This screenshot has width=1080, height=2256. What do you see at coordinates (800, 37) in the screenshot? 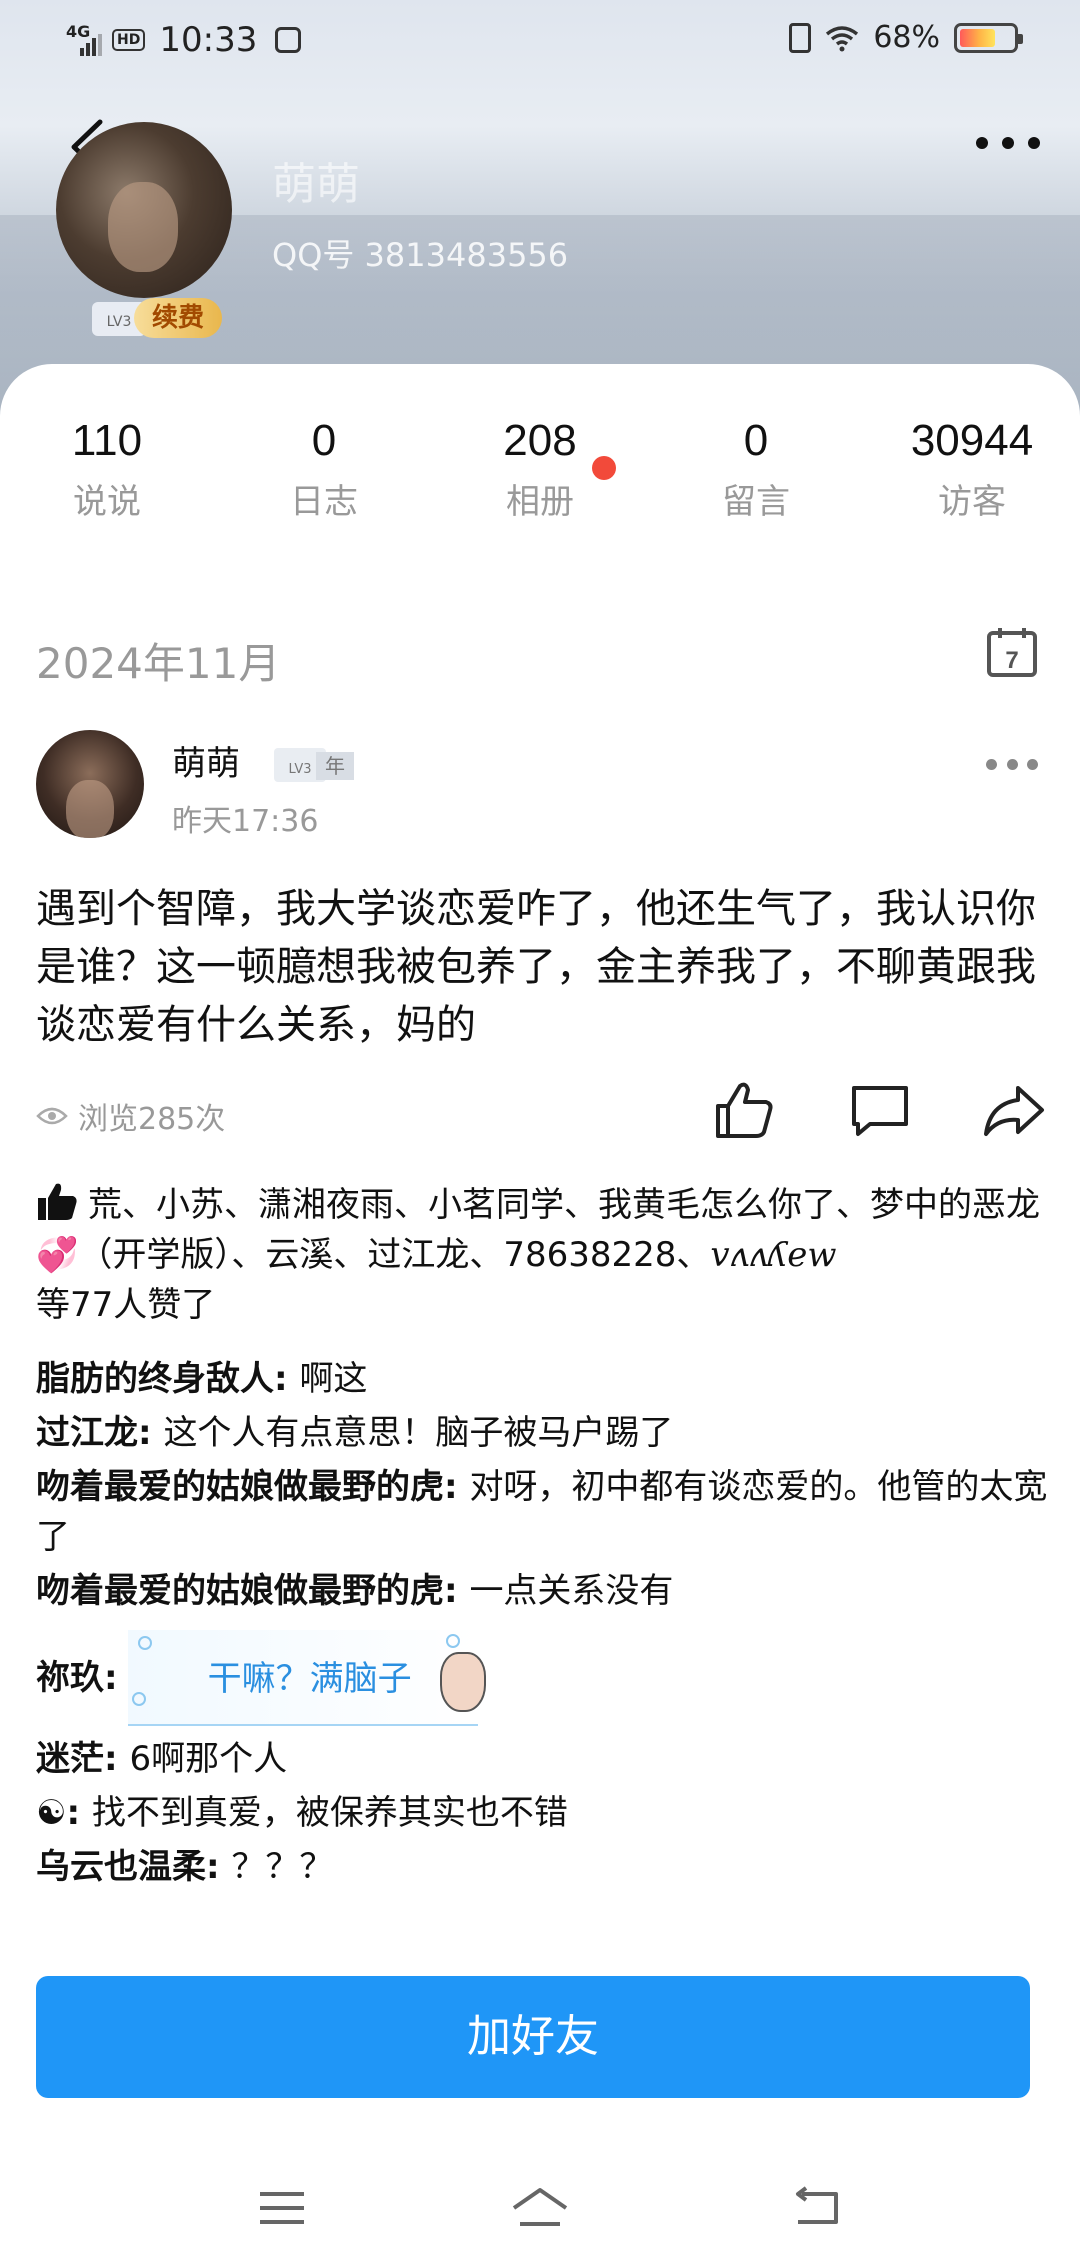
I see `vibrate-icon` at bounding box center [800, 37].